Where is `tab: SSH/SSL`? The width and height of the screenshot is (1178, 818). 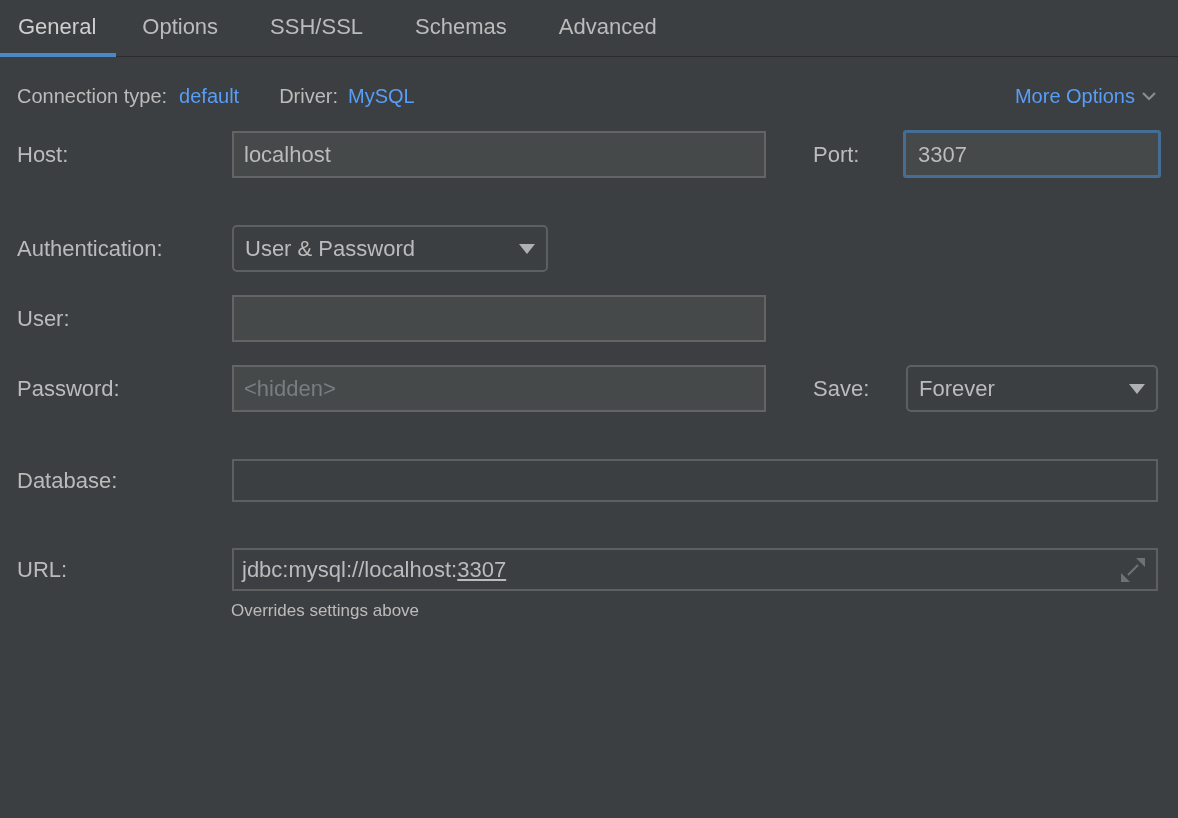 tab: SSH/SSL is located at coordinates (317, 28).